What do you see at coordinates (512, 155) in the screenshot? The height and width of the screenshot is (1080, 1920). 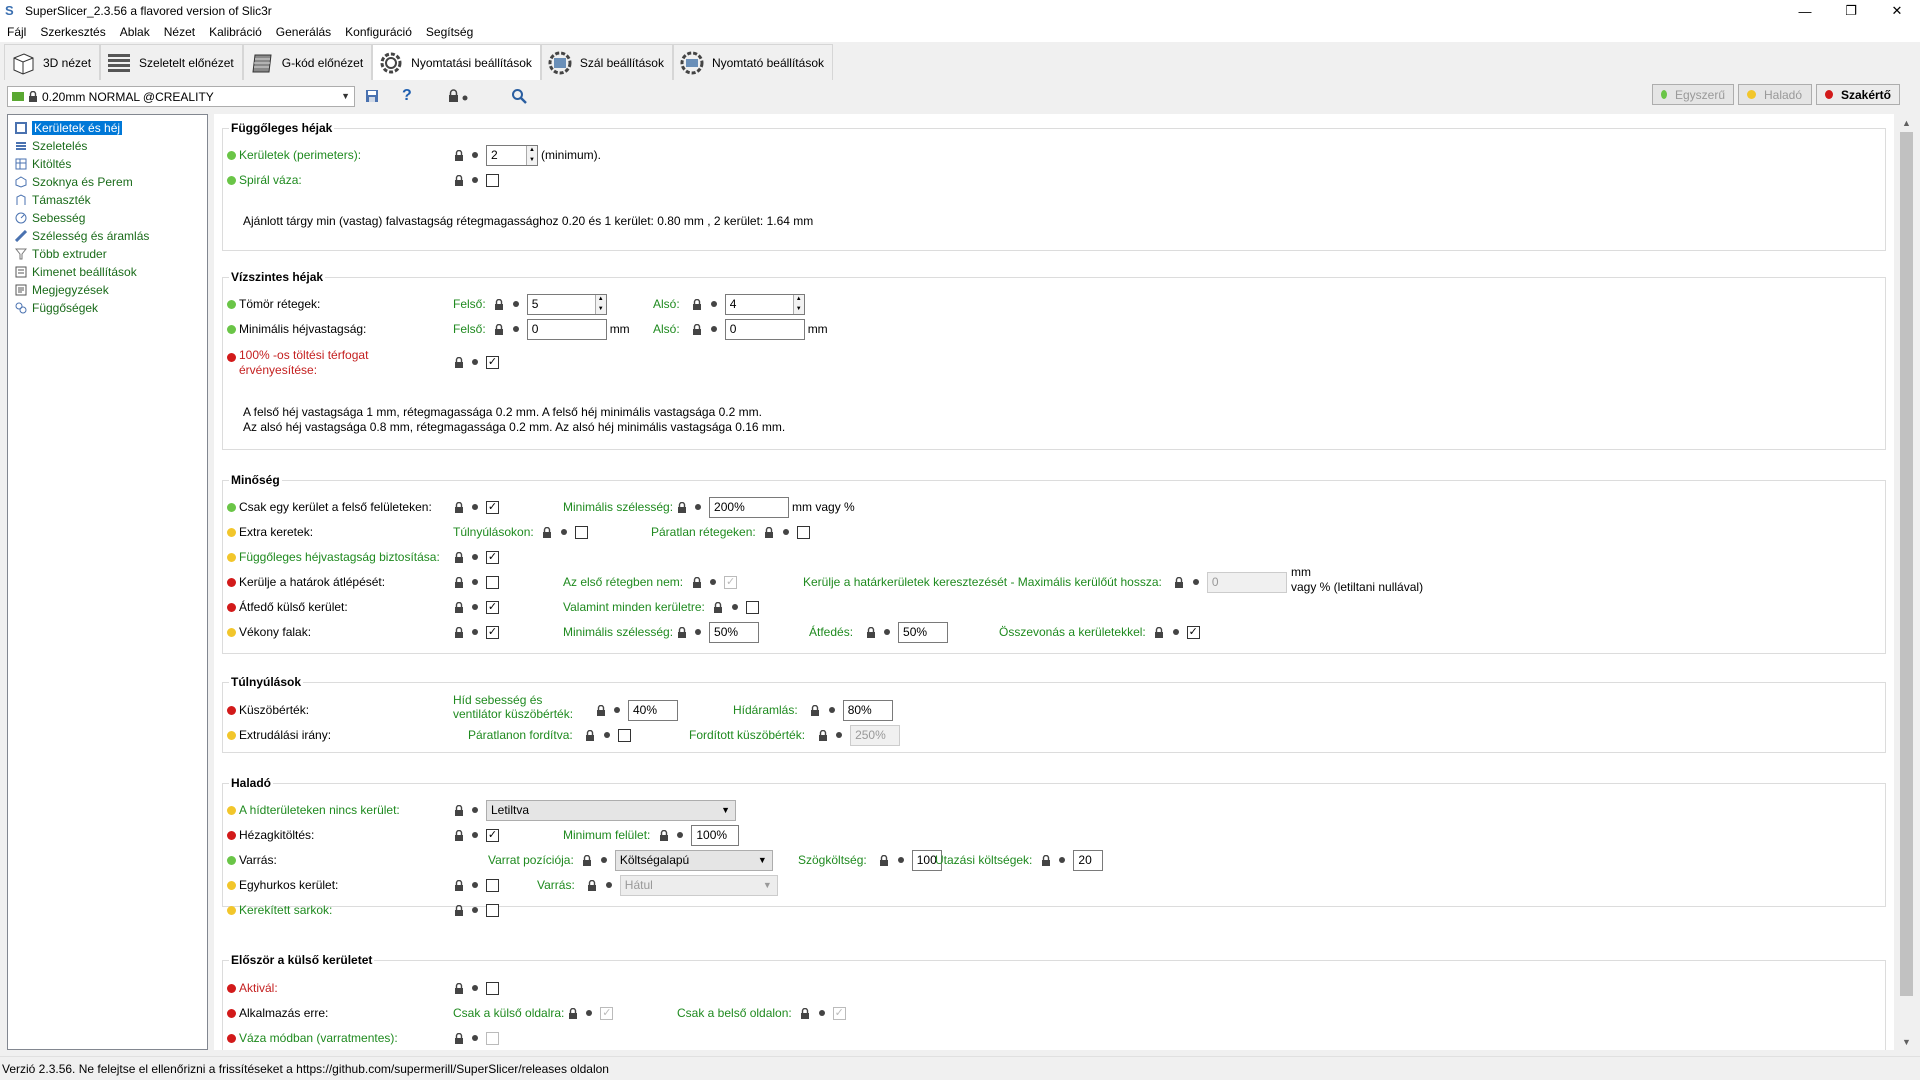 I see `perimeters-spinner: 2 ▲ ▼` at bounding box center [512, 155].